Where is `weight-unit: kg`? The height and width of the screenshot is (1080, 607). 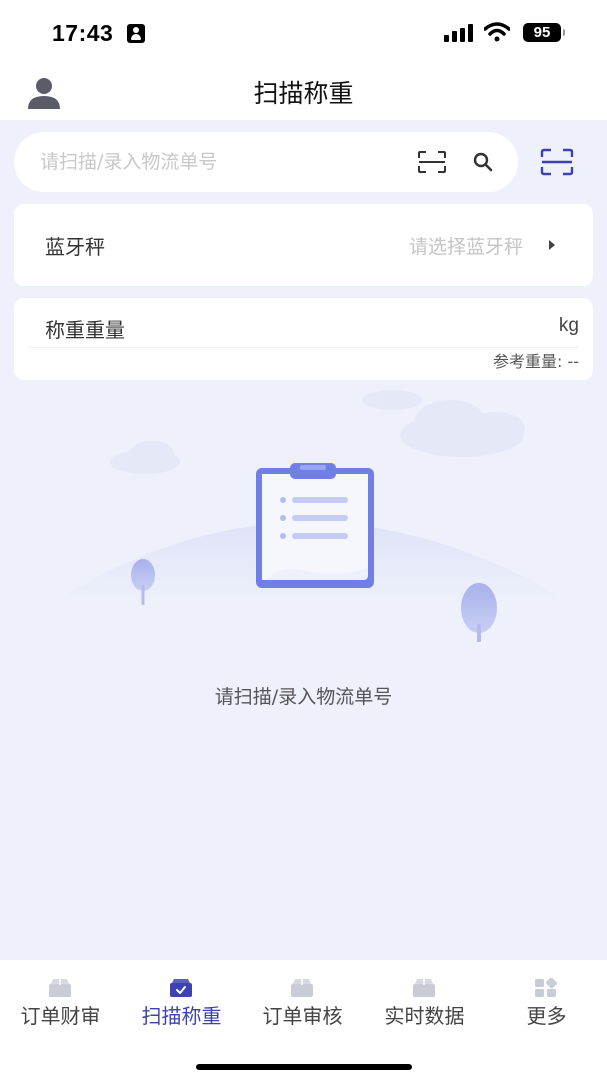
weight-unit: kg is located at coordinates (568, 325).